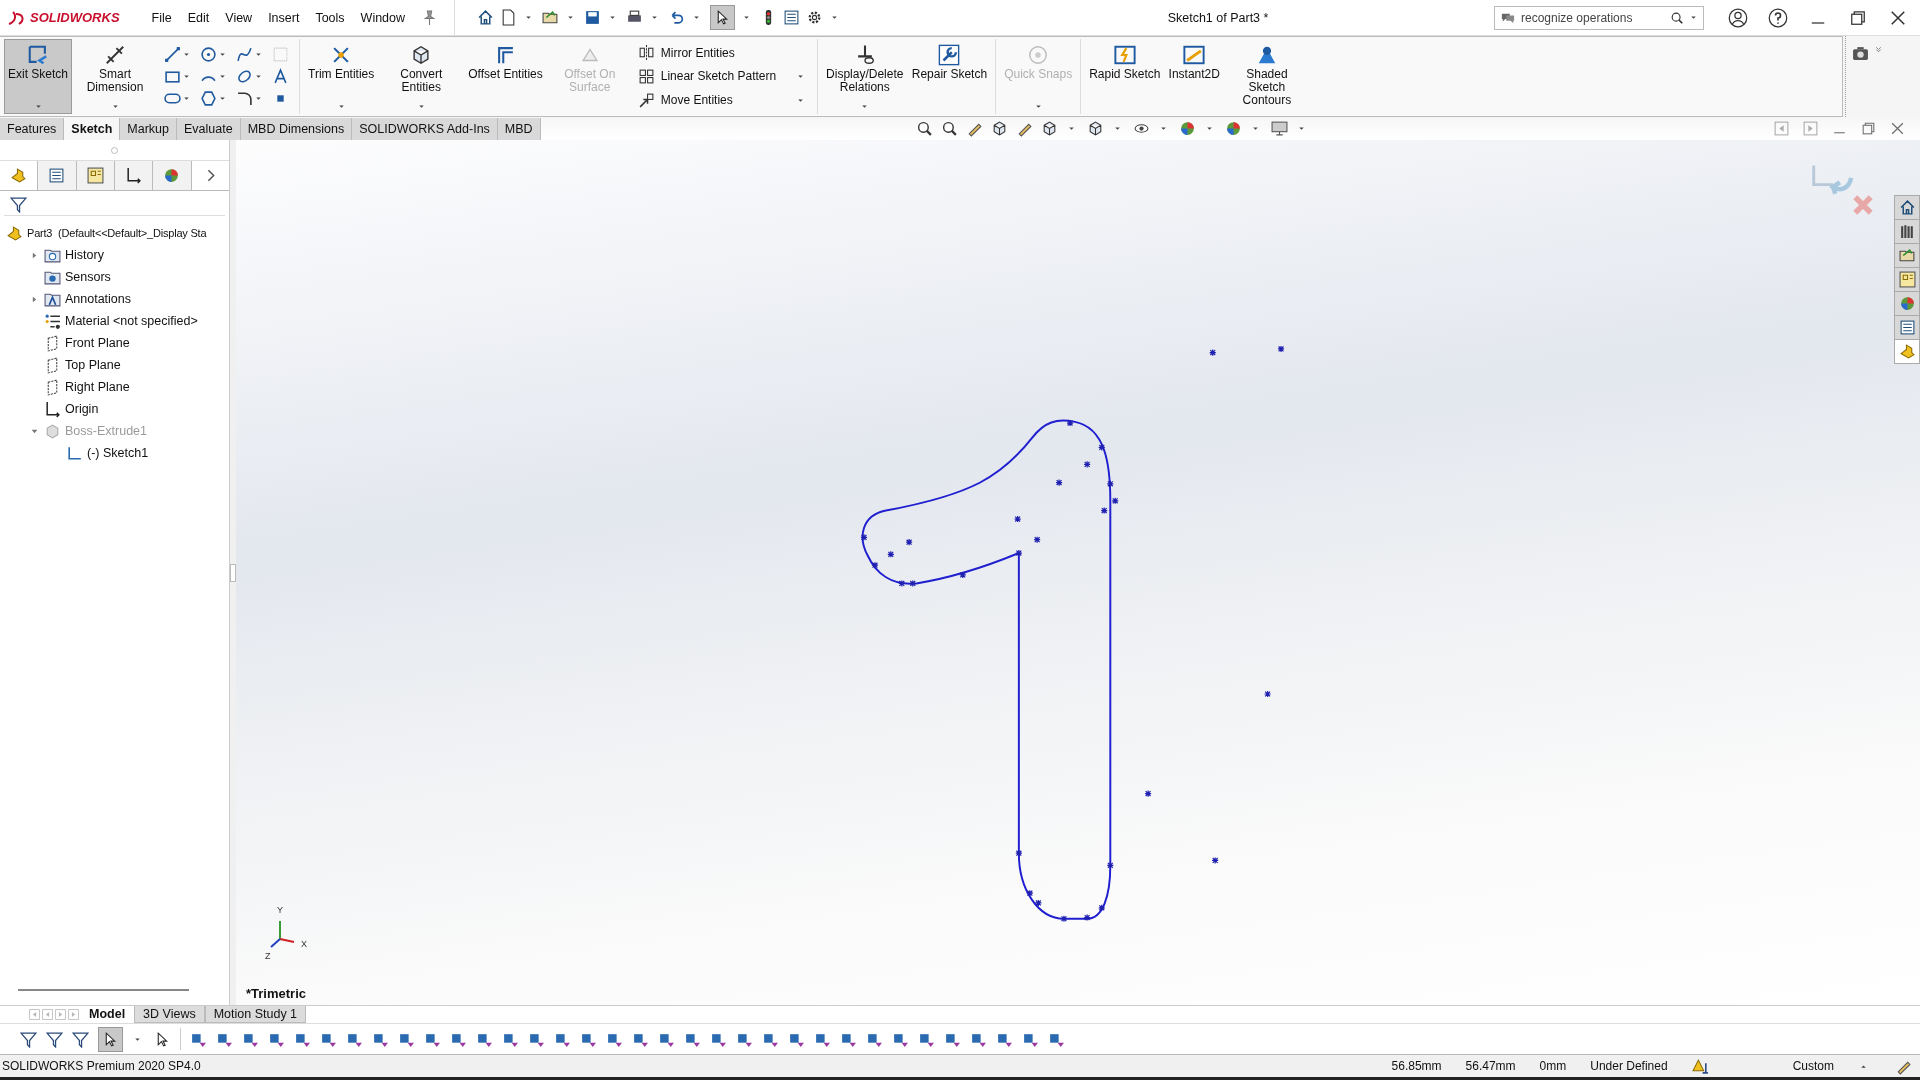 Image resolution: width=1920 pixels, height=1080 pixels. I want to click on ribbon-button: Offset Entities, so click(505, 76).